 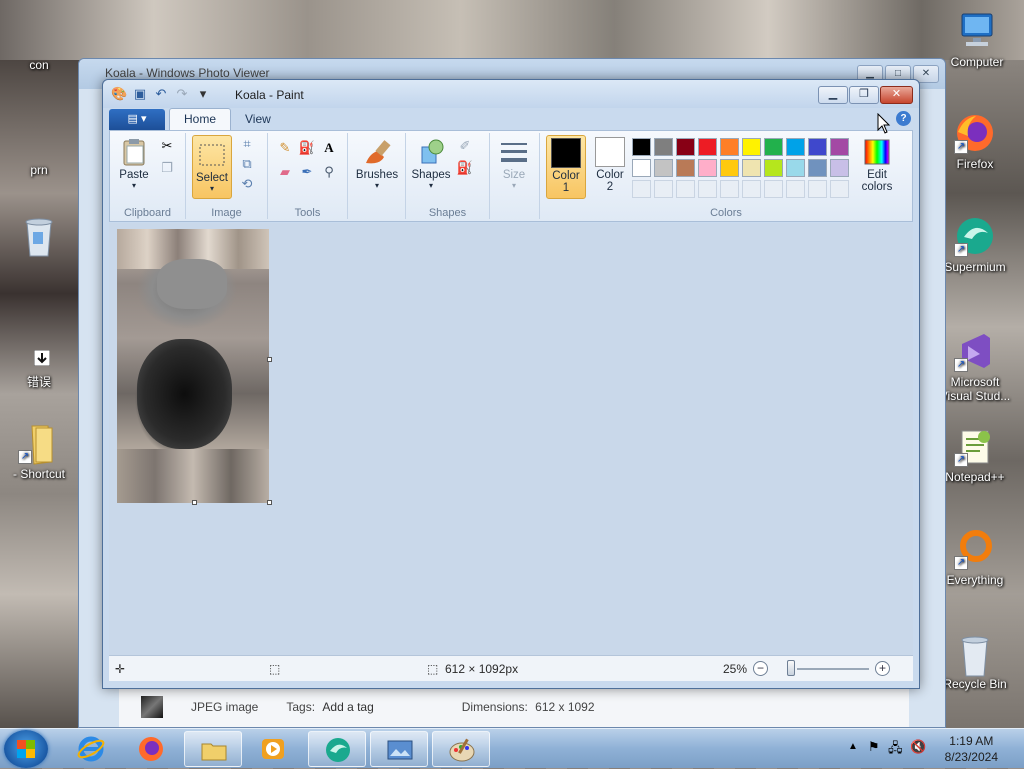 I want to click on taskbar-media-player, so click(x=273, y=749).